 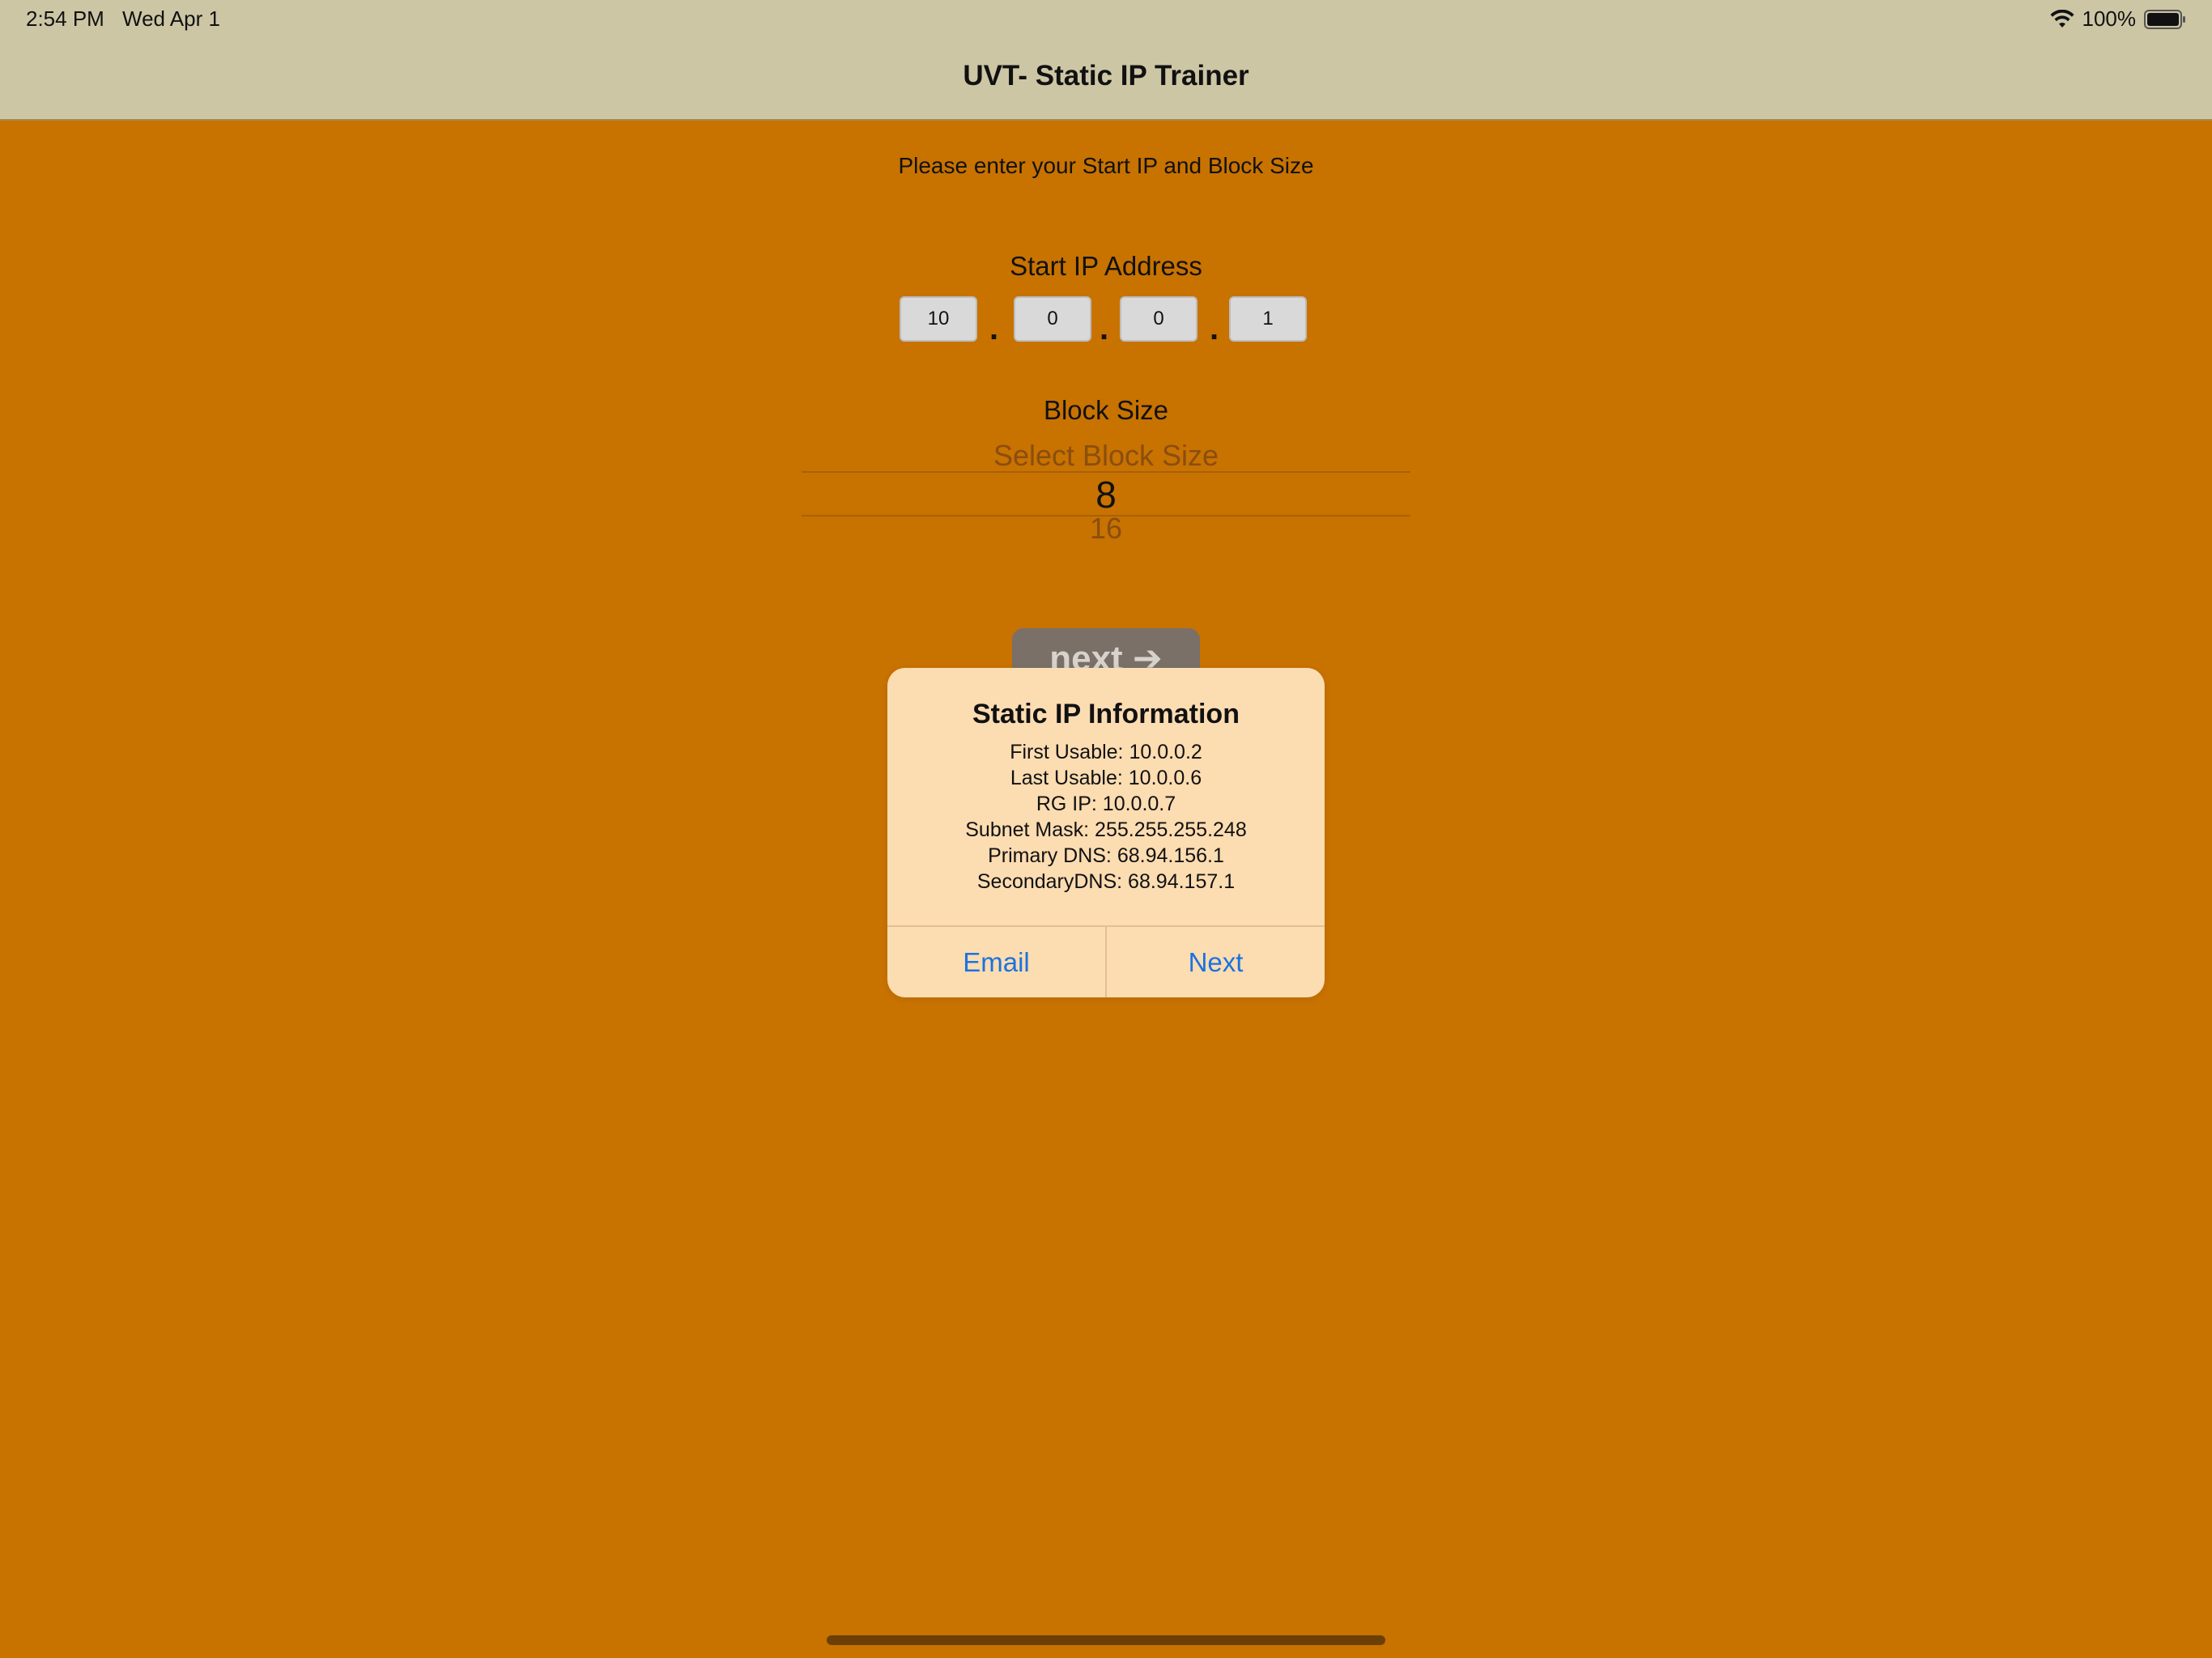 What do you see at coordinates (1106, 1640) in the screenshot?
I see `home-indicator` at bounding box center [1106, 1640].